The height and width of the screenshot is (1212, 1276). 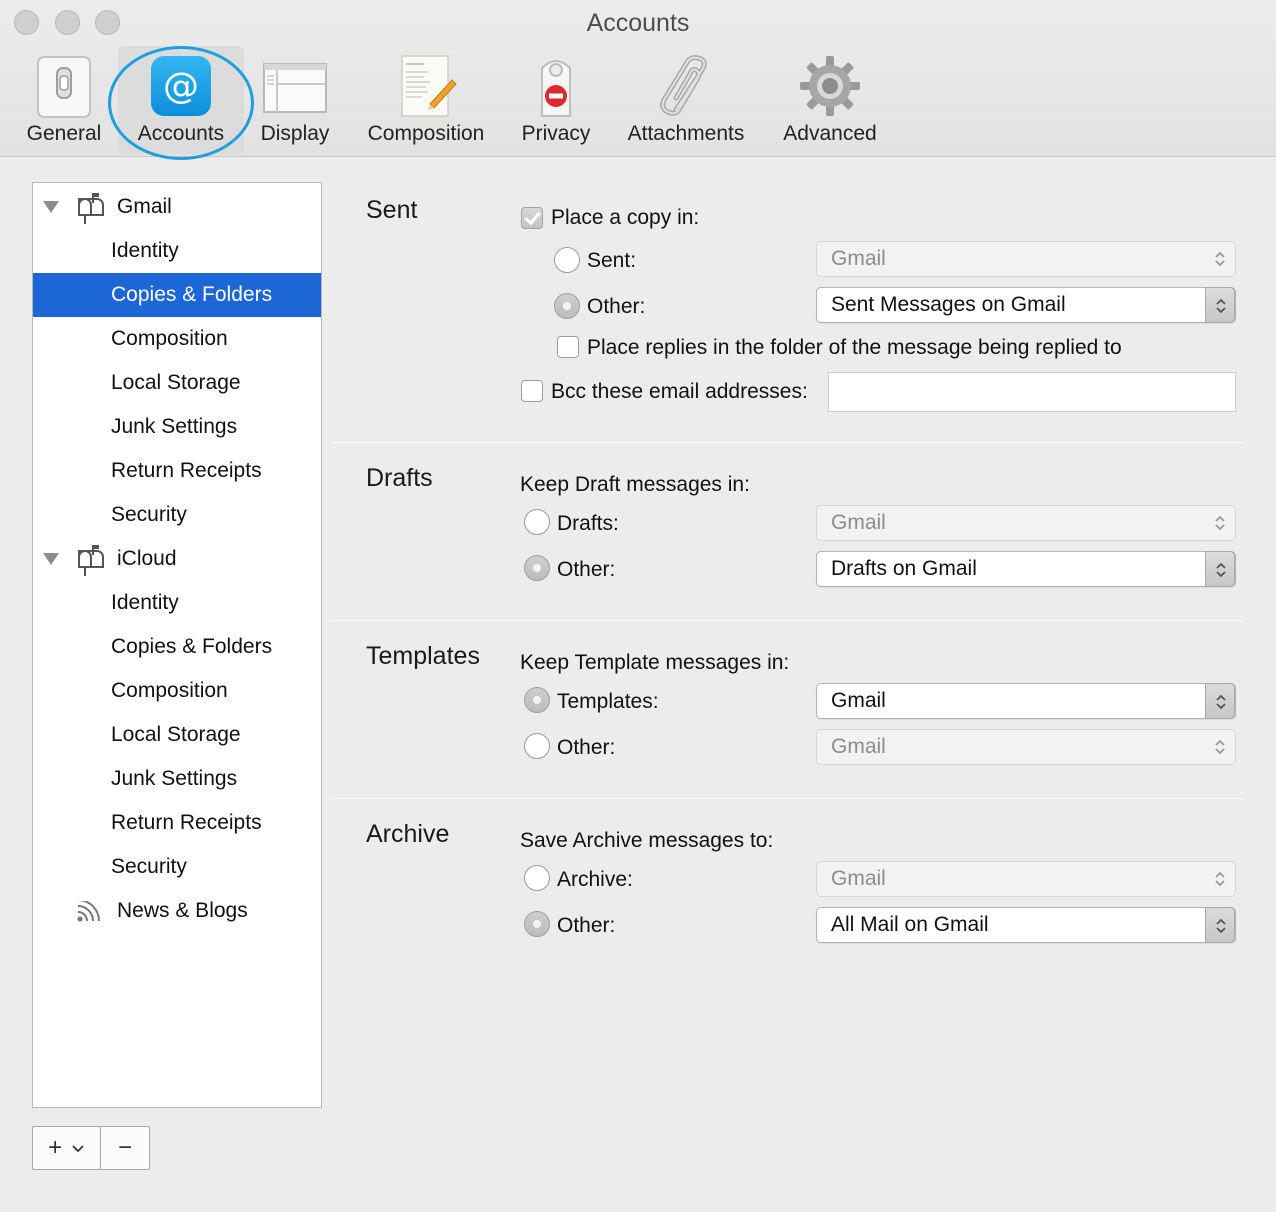 I want to click on toolbar-accounts: @ Accounts, so click(x=181, y=100).